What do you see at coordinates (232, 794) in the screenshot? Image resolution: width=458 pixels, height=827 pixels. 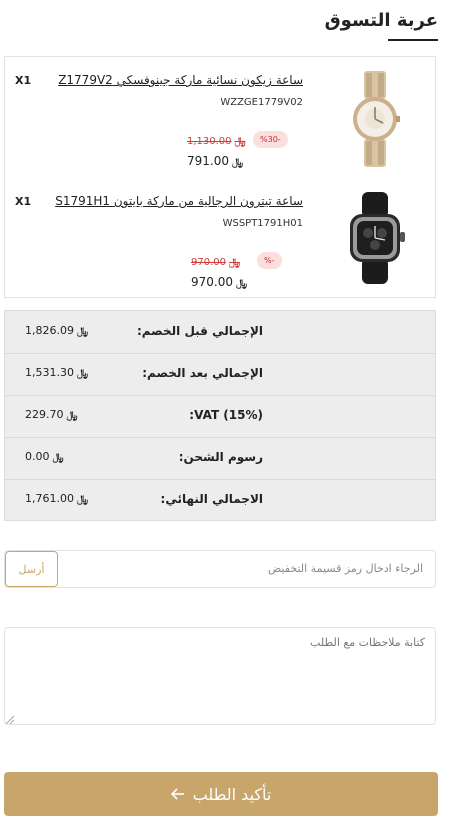 I see `confirm-order-label: تأكيد الطلب` at bounding box center [232, 794].